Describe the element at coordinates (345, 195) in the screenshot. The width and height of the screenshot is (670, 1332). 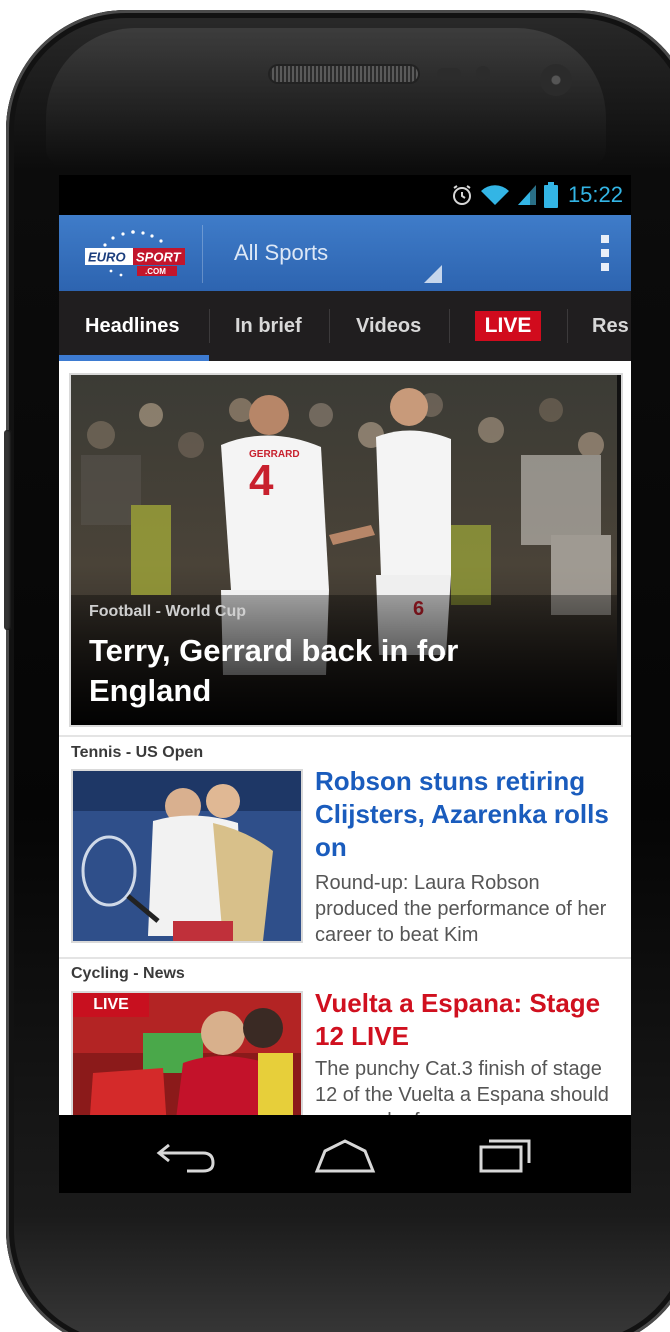
I see `status-bar: 15:22` at that location.